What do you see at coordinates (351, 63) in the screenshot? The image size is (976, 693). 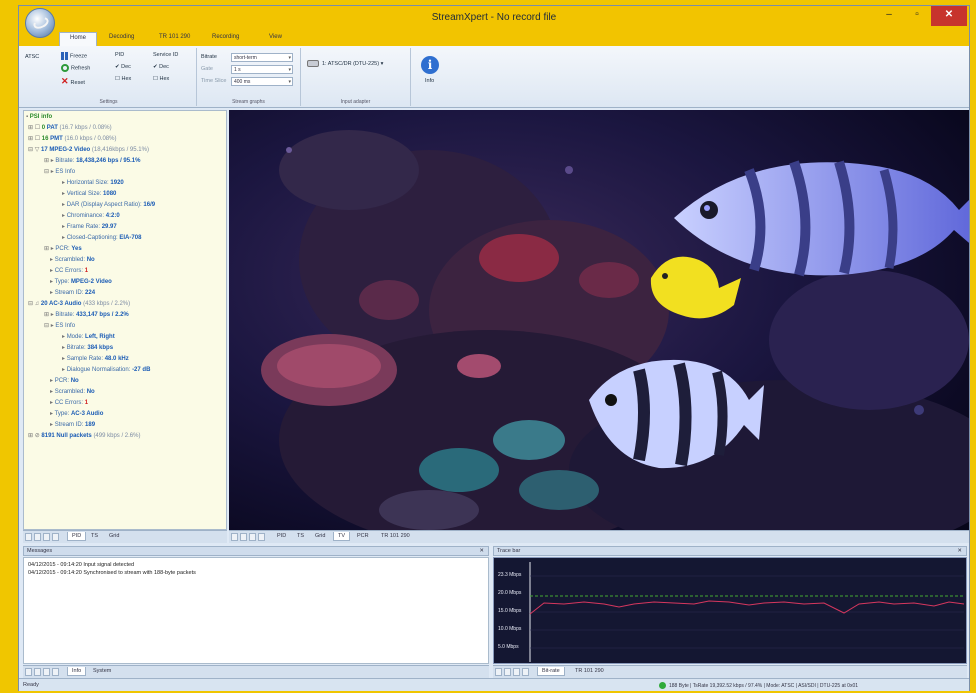 I see `input-adapter-value: 1: ATSC/DR (DTU-225)` at bounding box center [351, 63].